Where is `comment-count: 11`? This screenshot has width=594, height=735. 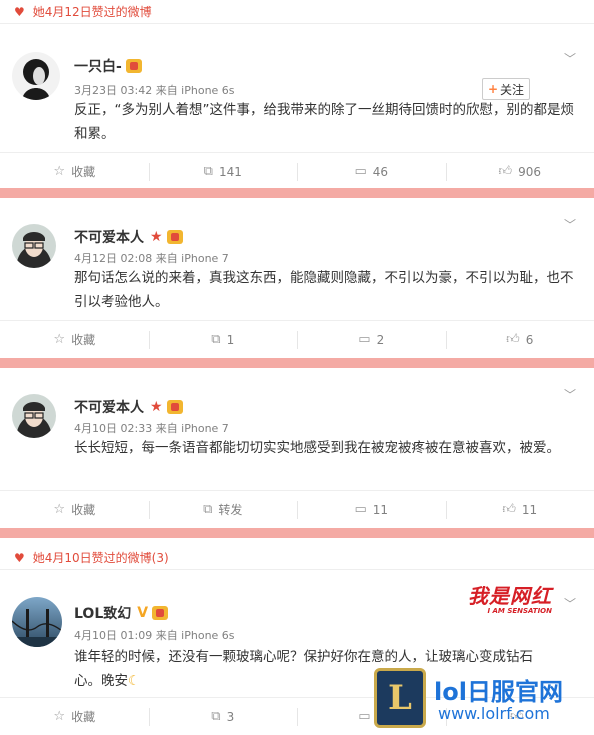 comment-count: 11 is located at coordinates (380, 509).